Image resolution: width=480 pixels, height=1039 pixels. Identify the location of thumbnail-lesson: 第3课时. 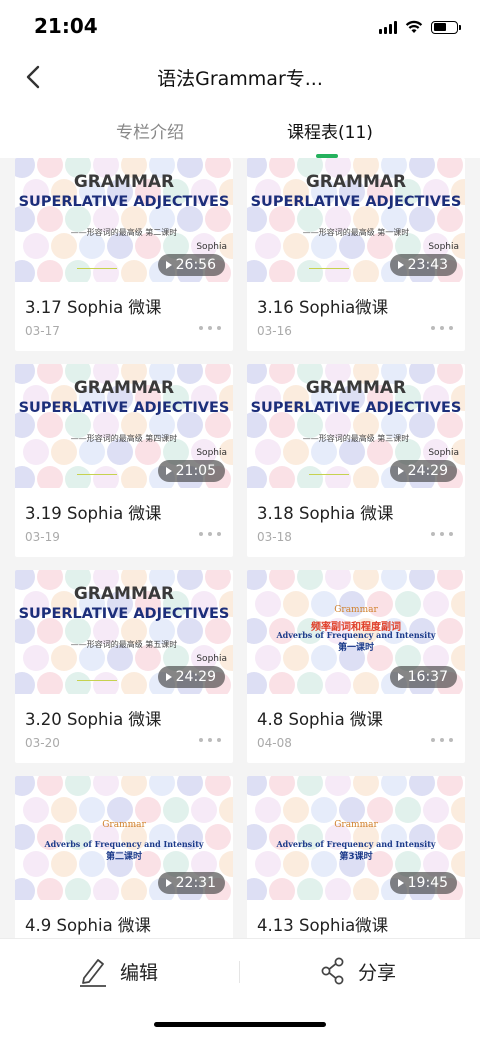
(356, 857).